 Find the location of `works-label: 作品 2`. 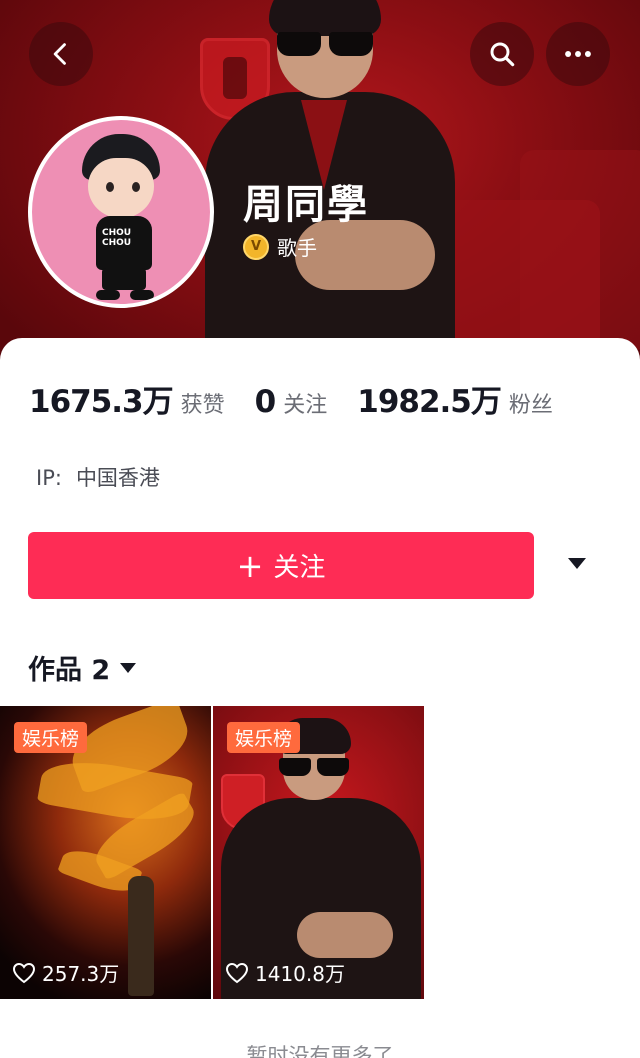

works-label: 作品 2 is located at coordinates (69, 670).